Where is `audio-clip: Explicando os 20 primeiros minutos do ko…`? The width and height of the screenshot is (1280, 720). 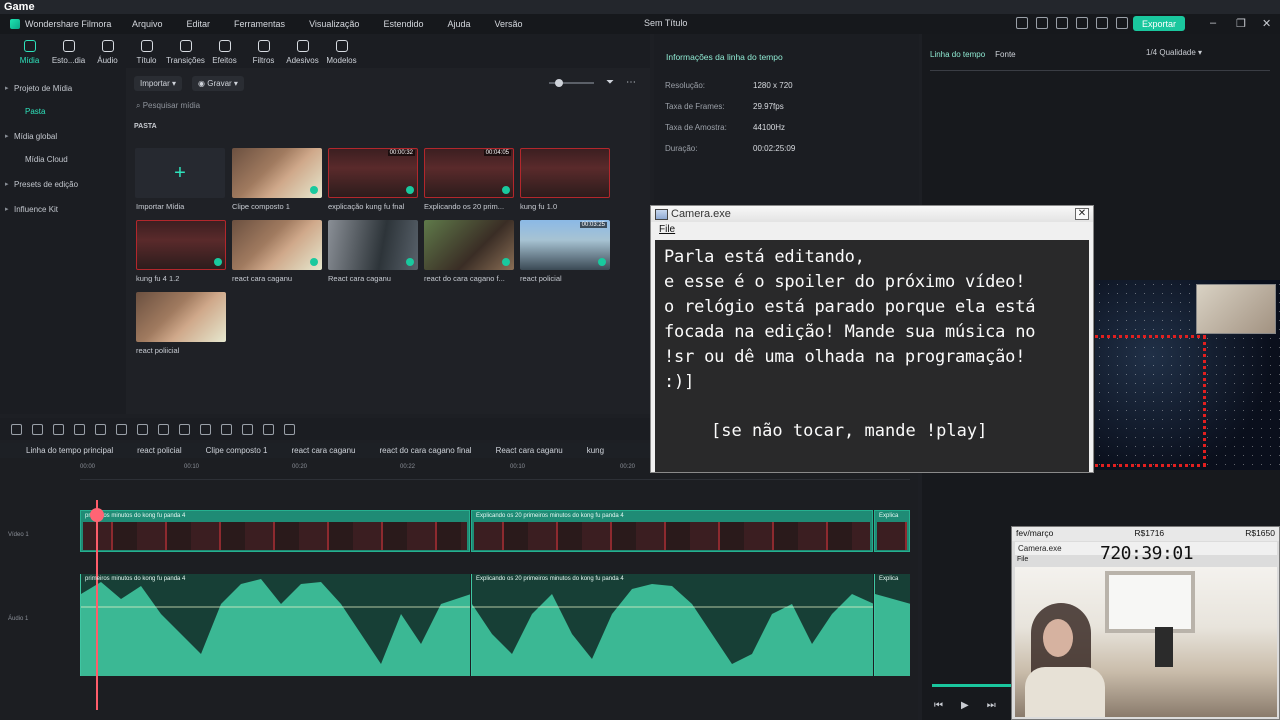 audio-clip: Explicando os 20 primeiros minutos do ko… is located at coordinates (672, 625).